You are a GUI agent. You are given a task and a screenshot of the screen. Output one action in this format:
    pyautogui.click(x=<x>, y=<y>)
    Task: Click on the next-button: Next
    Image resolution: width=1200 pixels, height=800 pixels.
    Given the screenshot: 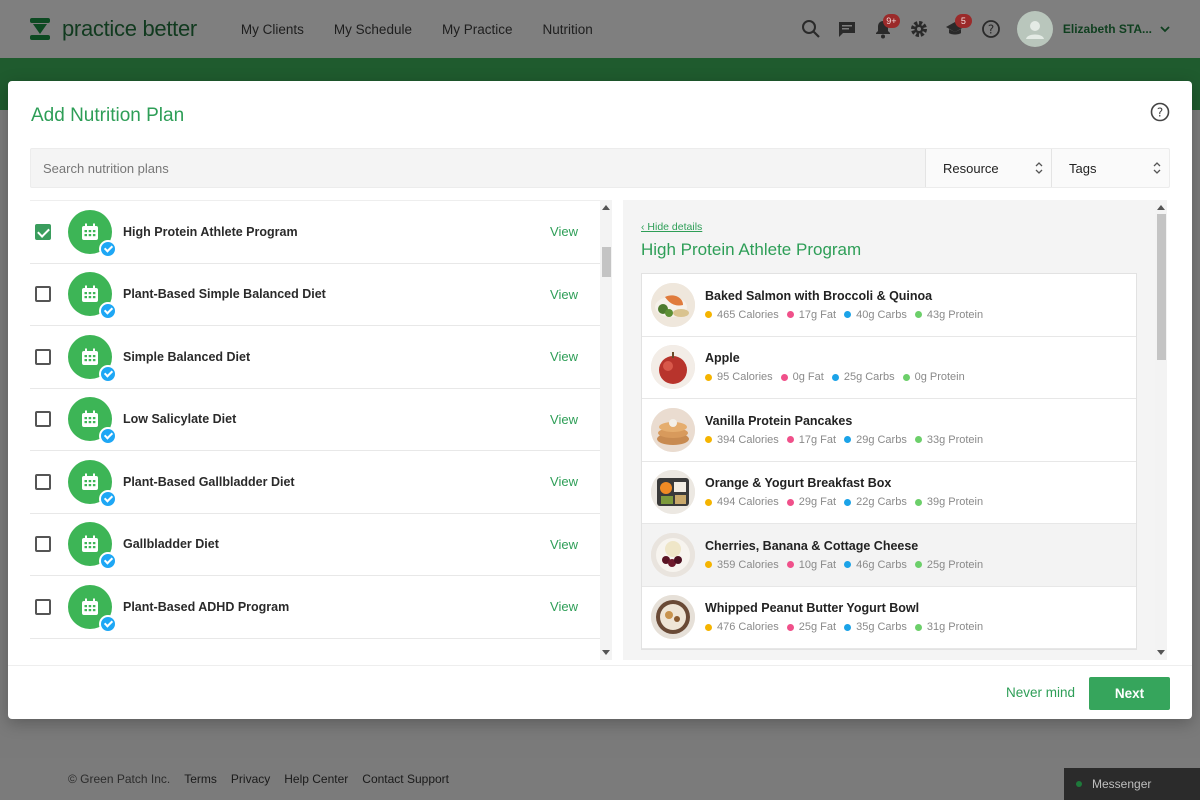 What is the action you would take?
    pyautogui.click(x=1129, y=693)
    